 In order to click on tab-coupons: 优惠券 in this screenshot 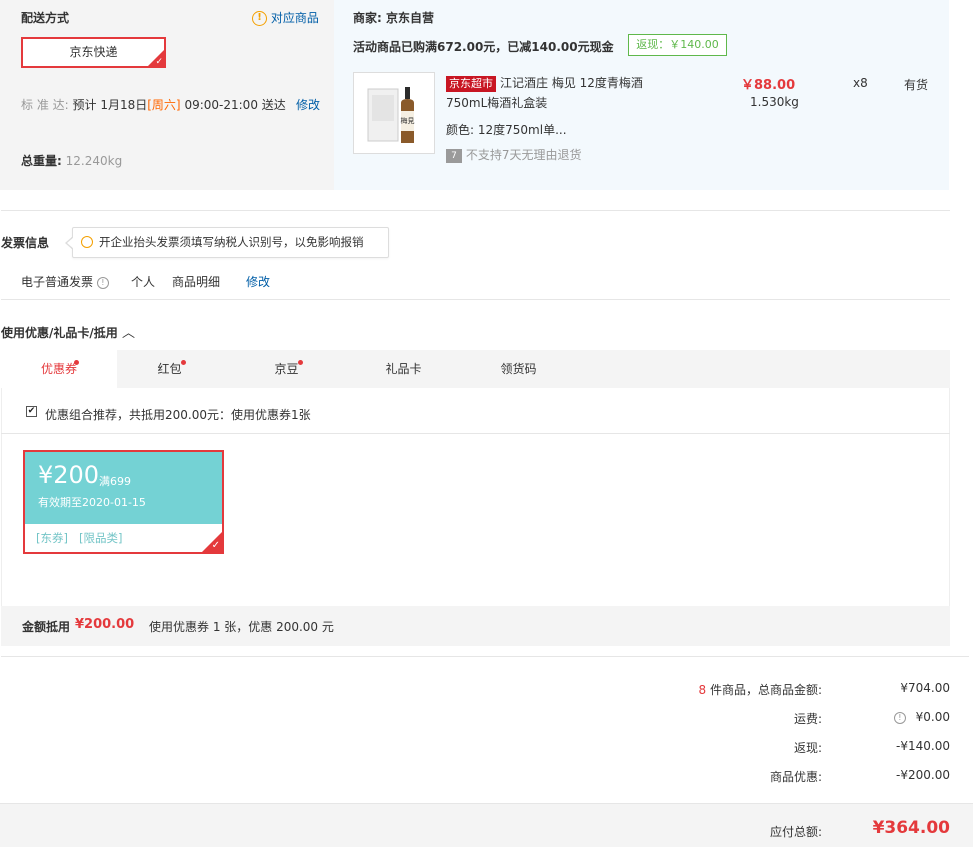, I will do `click(59, 369)`.